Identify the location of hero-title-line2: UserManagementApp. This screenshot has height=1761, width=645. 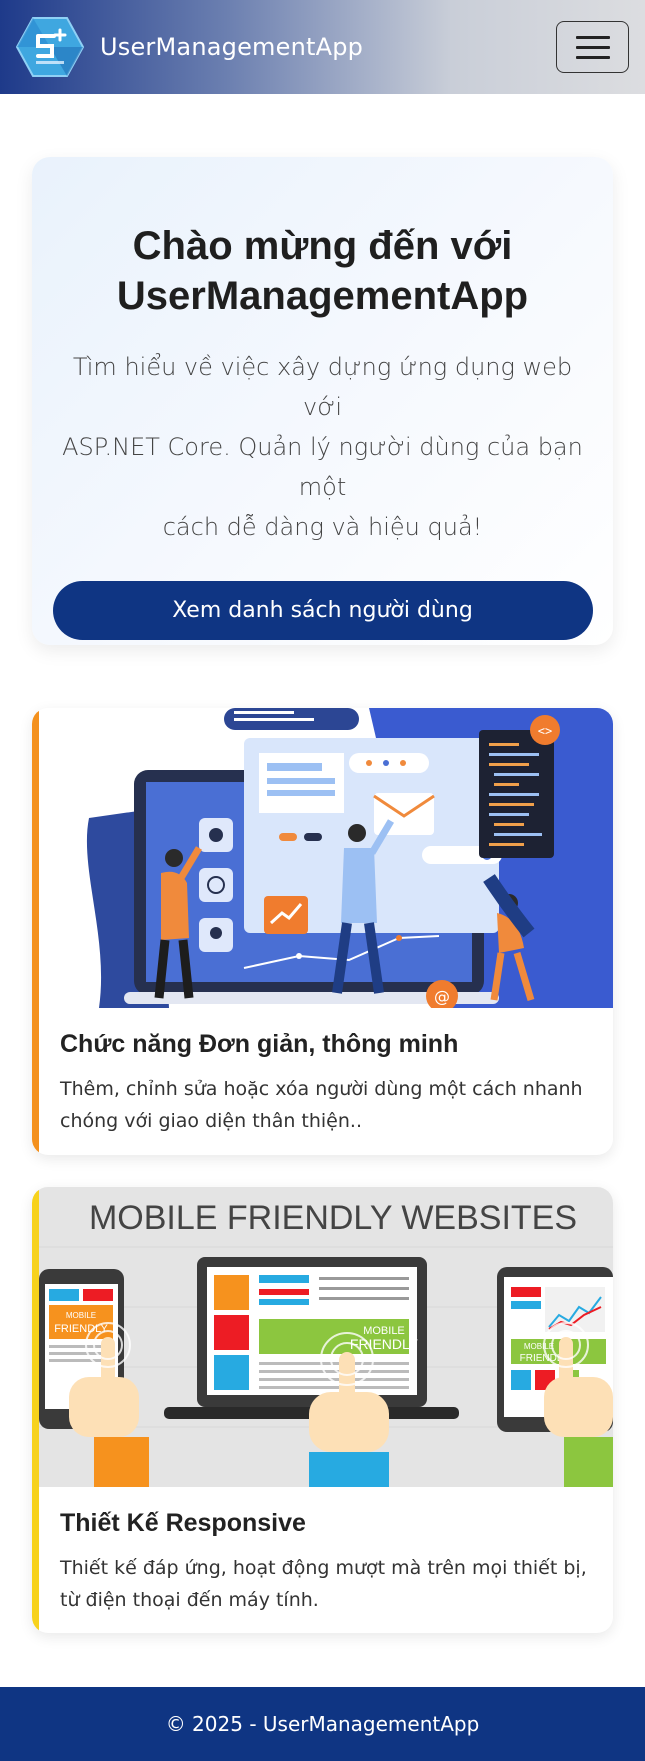
(322, 296).